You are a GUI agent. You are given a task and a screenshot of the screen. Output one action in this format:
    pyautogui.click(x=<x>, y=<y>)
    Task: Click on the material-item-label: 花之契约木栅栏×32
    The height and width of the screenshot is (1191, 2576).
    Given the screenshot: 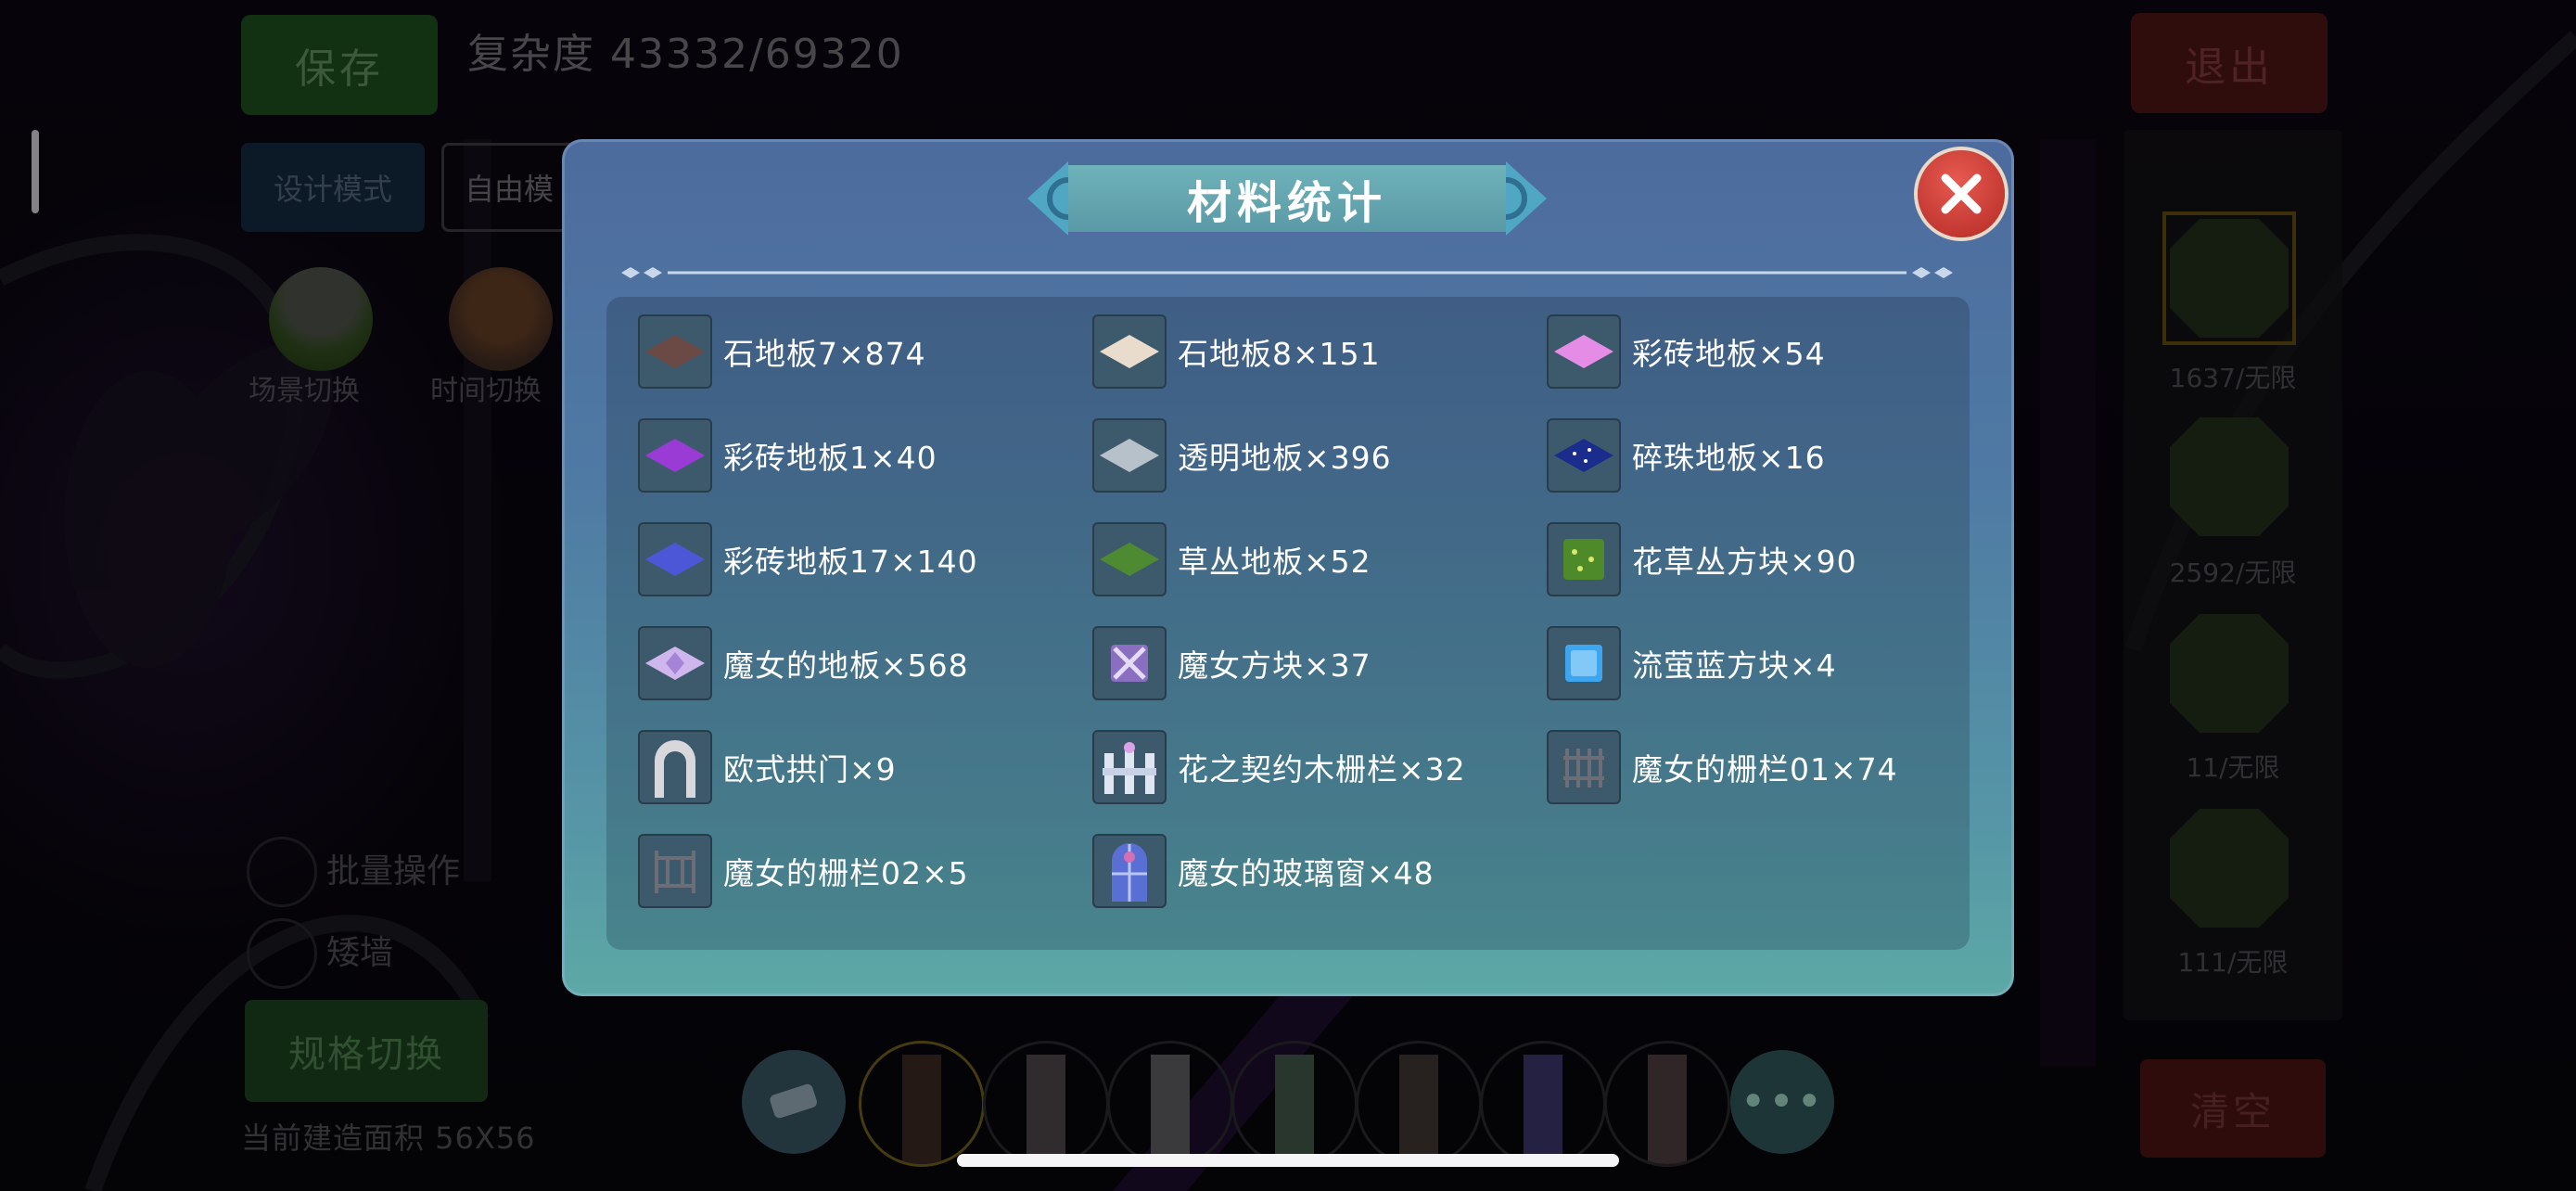 What is the action you would take?
    pyautogui.click(x=1322, y=769)
    